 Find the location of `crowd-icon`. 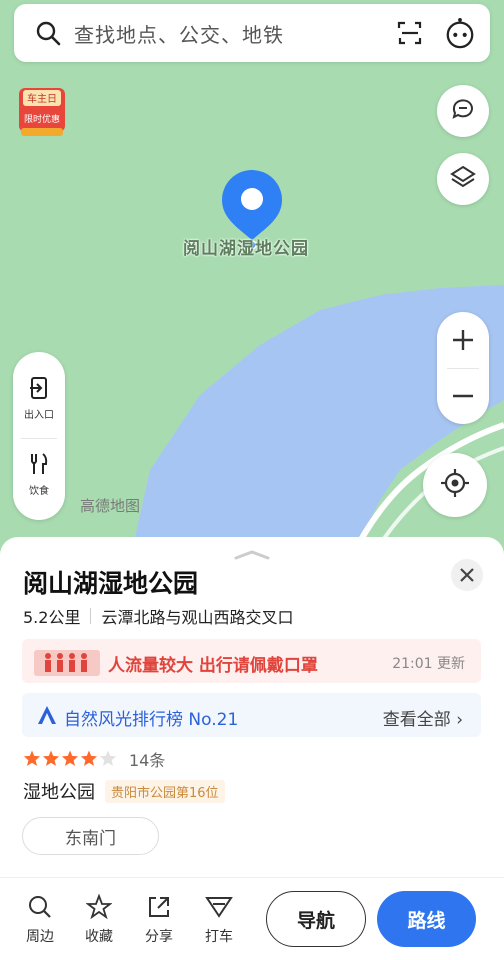

crowd-icon is located at coordinates (67, 663).